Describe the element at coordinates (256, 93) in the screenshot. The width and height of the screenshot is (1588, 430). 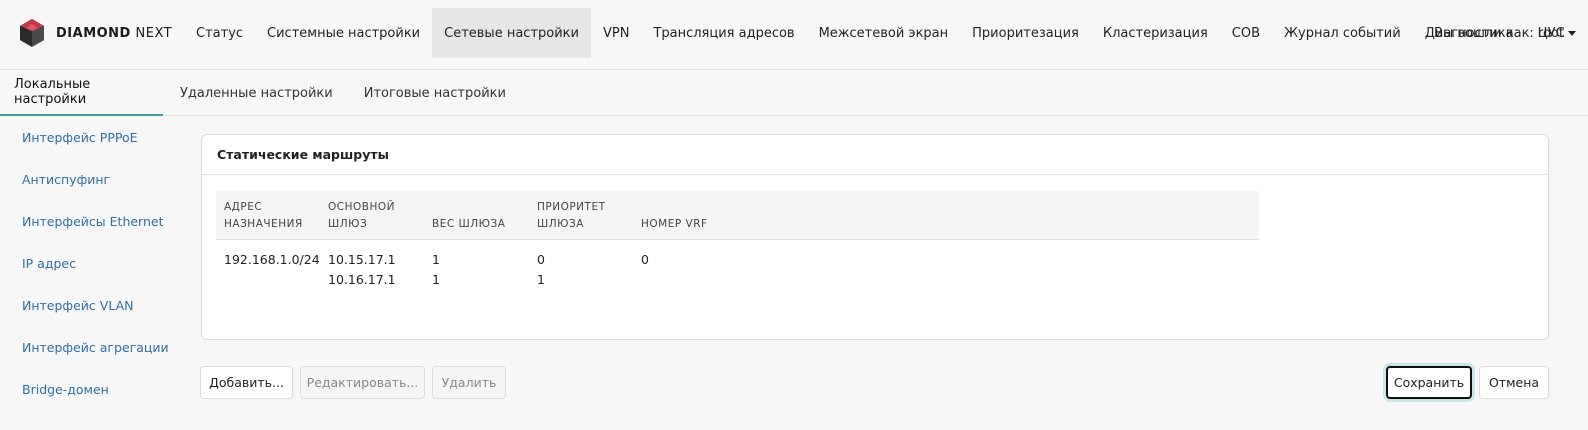
I see `tab-remote-settings: Удаленные настройки` at that location.